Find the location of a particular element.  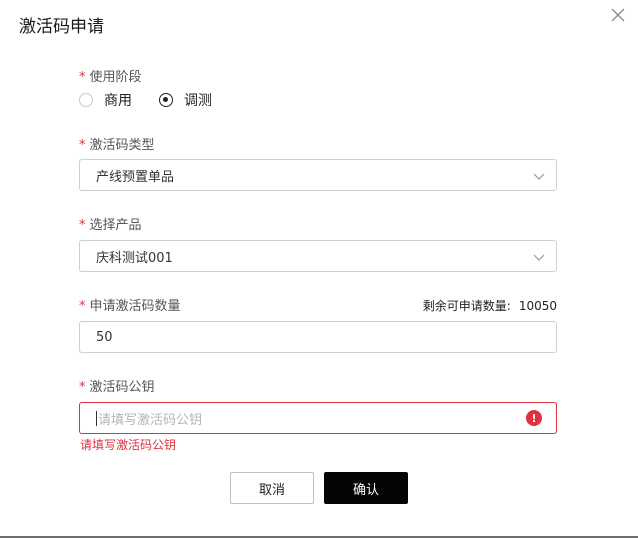

remaining-quantity: 剩余可申请数量: 10050 is located at coordinates (490, 305).